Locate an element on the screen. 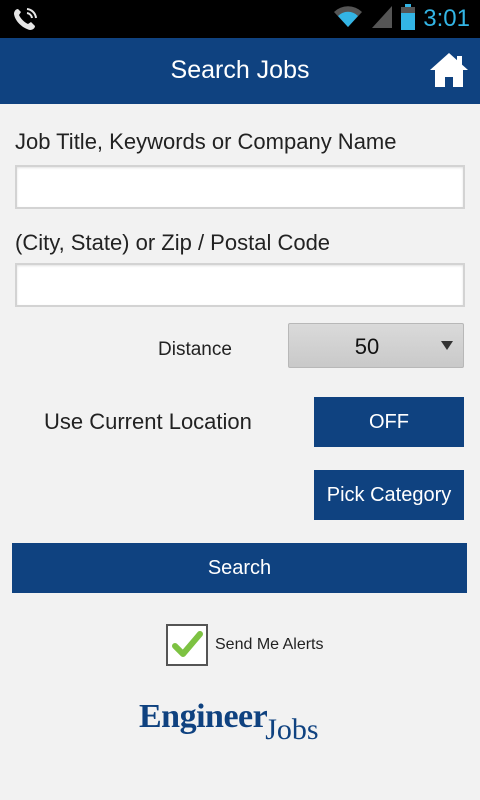 This screenshot has width=480, height=800. app-bar: Search Jobs is located at coordinates (240, 71).